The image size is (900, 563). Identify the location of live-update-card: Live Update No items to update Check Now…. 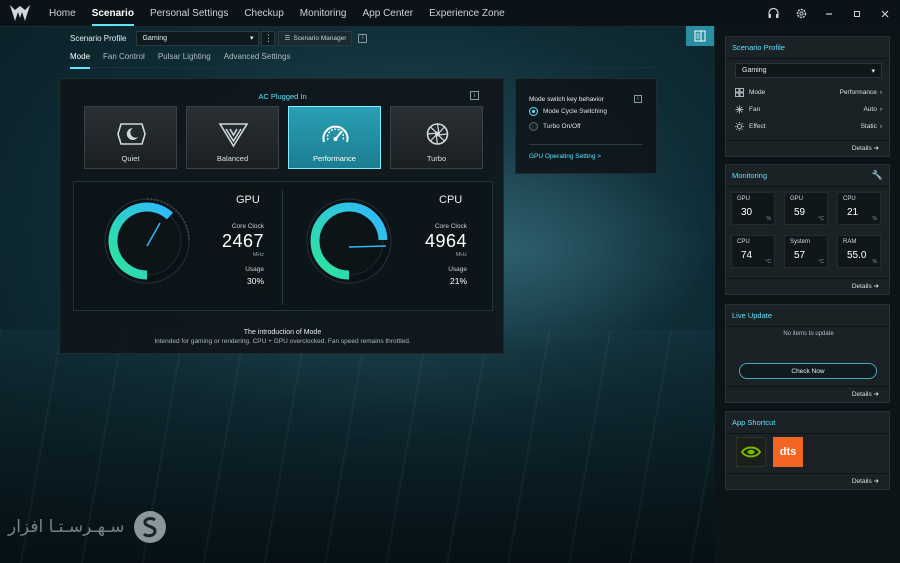
(807, 353).